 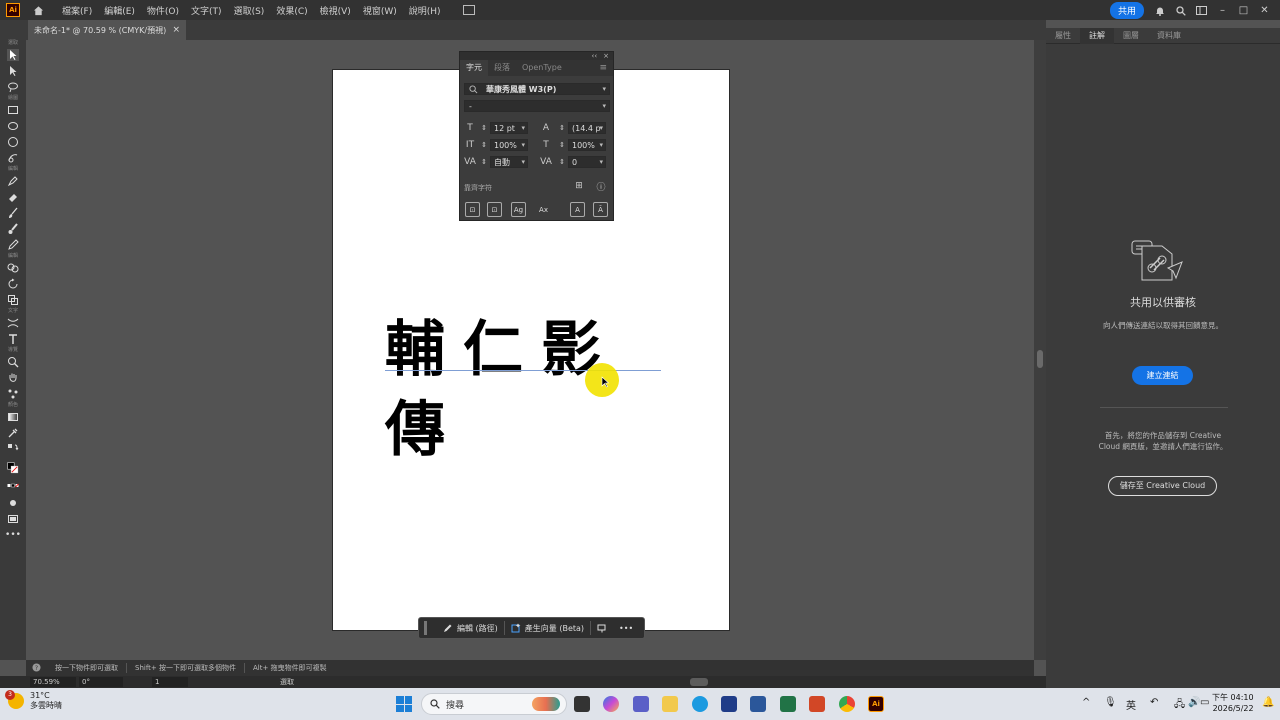 I want to click on pen-tool-icon, so click(x=13, y=181).